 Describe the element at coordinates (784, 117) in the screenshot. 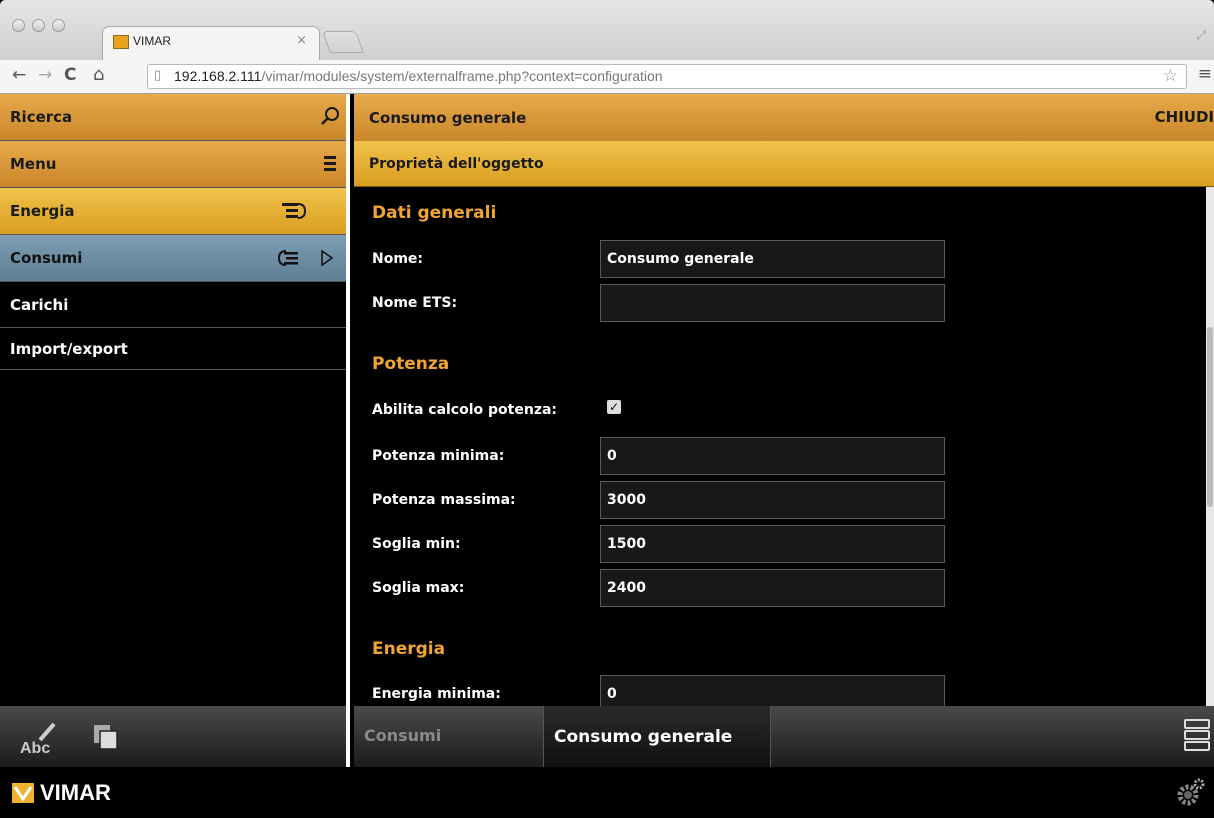

I see `object-header: Consumo generale CHIUDI` at that location.